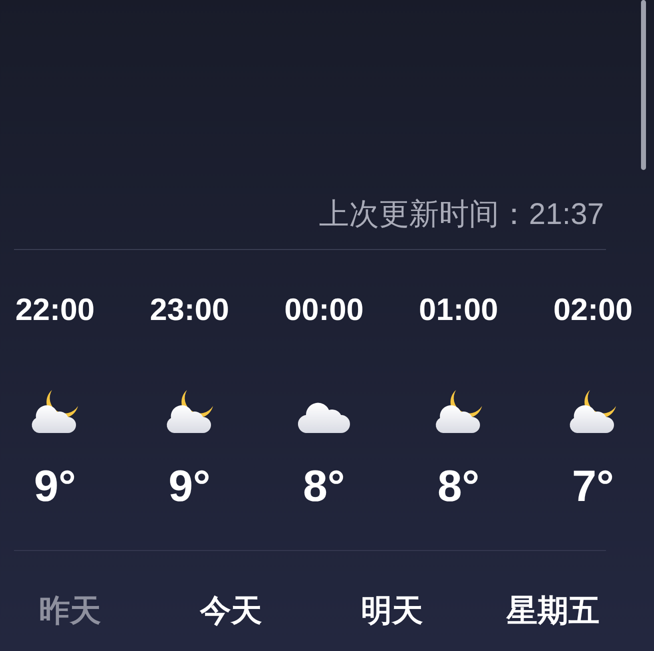 The image size is (654, 651). Describe the element at coordinates (593, 310) in the screenshot. I see `hour-label: 02:00` at that location.